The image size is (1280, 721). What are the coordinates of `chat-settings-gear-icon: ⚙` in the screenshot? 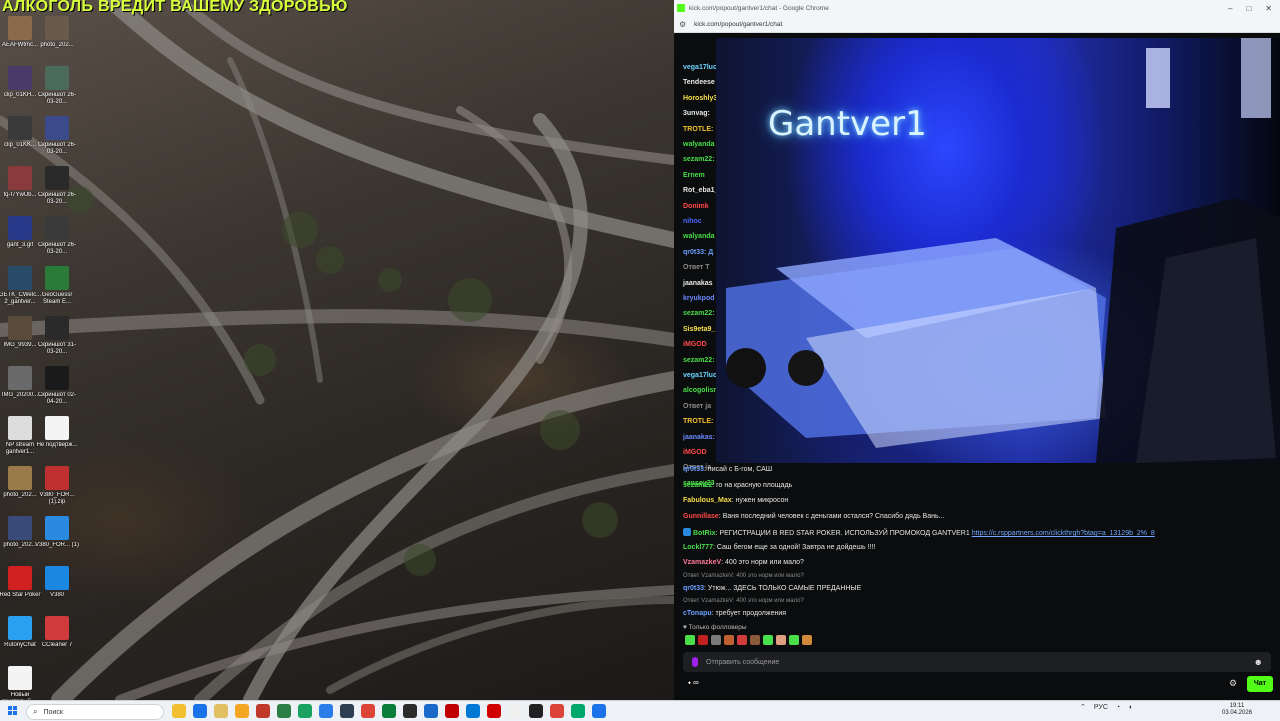 It's located at (1233, 683).